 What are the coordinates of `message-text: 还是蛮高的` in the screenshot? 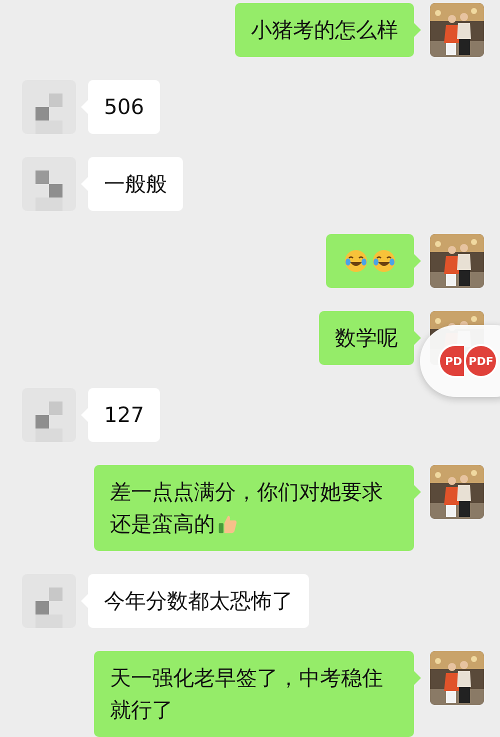 It's located at (162, 524).